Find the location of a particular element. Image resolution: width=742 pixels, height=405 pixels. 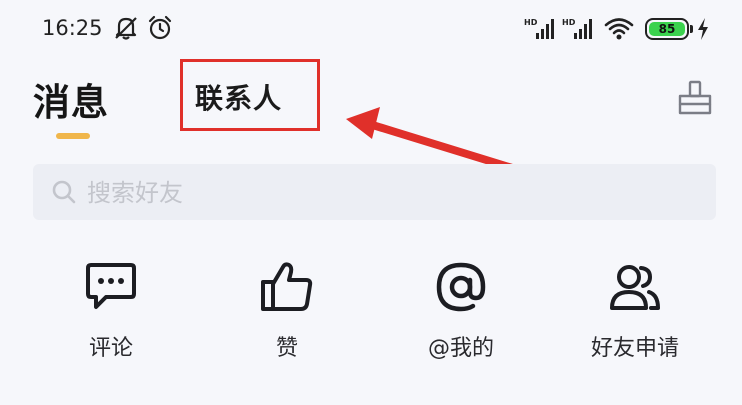

status-bar: 16:25 HD HD 85 is located at coordinates (371, 30).